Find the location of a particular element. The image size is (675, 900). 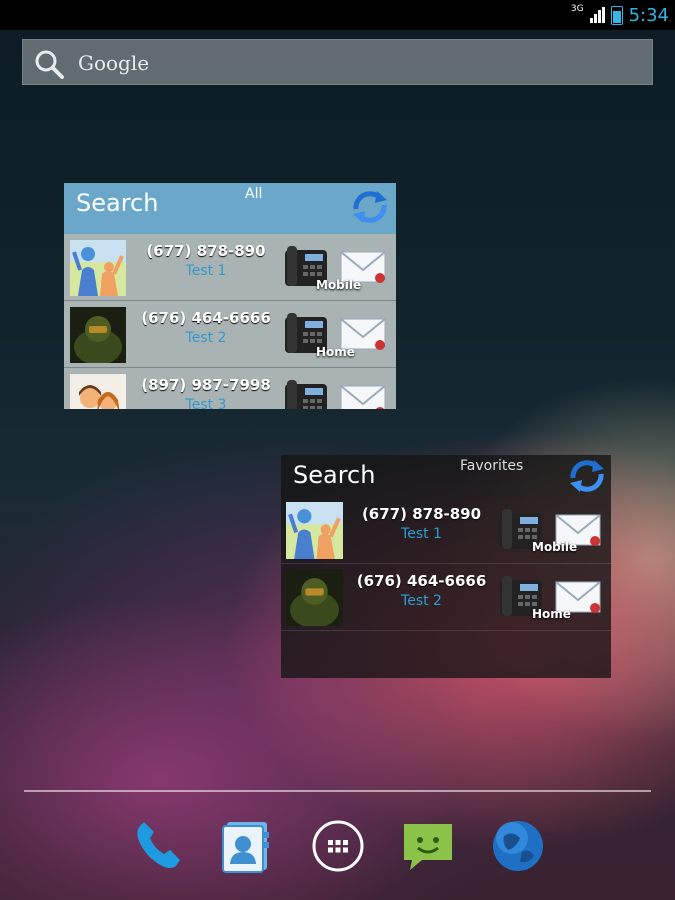

messaging-app-icon is located at coordinates (428, 846).